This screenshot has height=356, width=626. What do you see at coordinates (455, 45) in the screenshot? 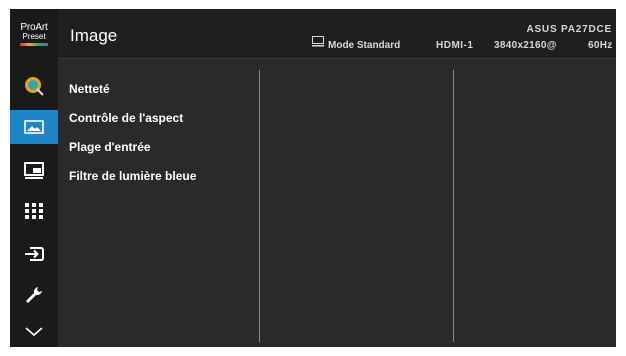
I see `input-status: HDMI-1` at bounding box center [455, 45].